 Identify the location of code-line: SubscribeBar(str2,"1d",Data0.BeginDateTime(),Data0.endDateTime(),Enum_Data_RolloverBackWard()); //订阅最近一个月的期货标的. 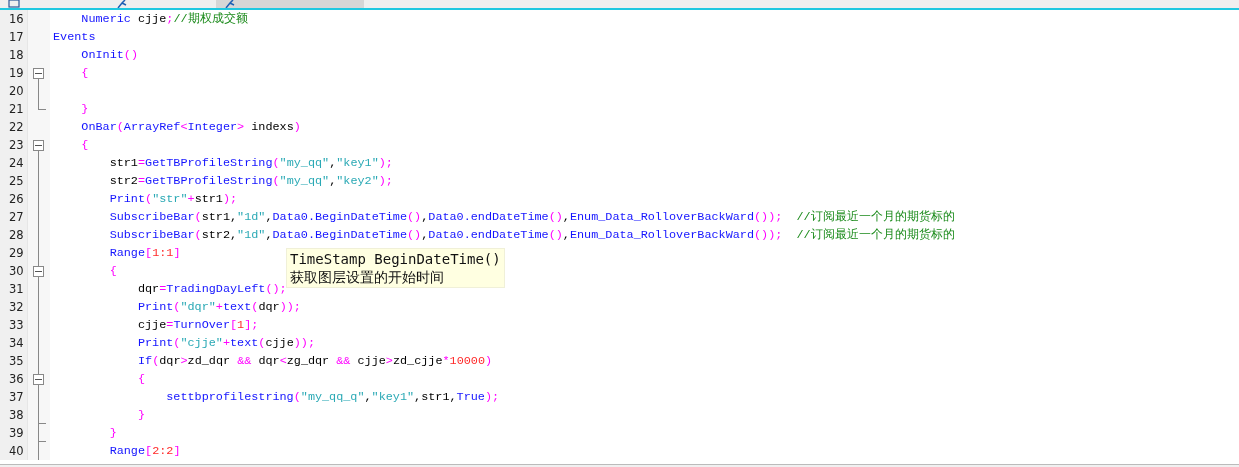
(531, 235).